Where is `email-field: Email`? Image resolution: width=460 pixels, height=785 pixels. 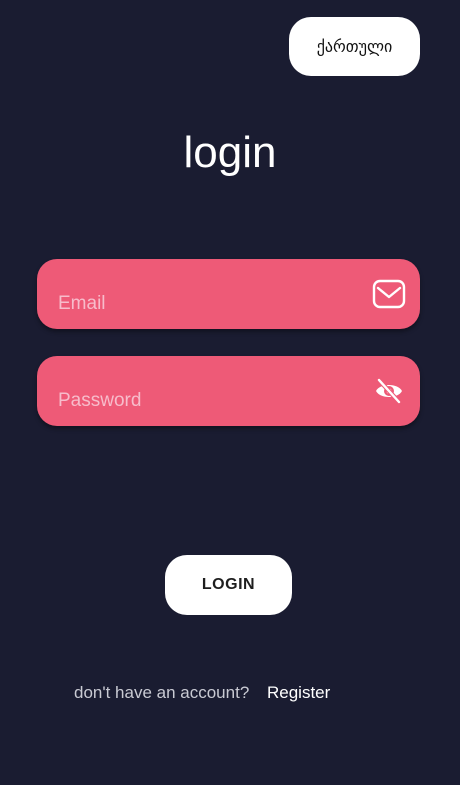
email-field: Email is located at coordinates (228, 294).